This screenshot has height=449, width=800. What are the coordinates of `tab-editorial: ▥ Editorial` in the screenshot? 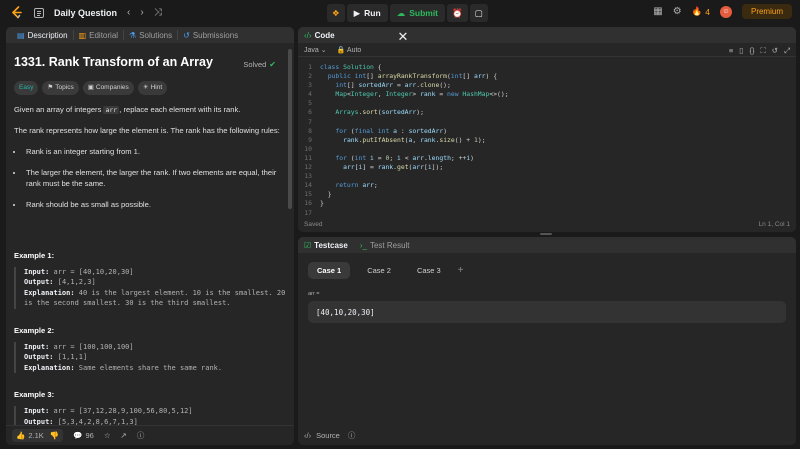 It's located at (99, 35).